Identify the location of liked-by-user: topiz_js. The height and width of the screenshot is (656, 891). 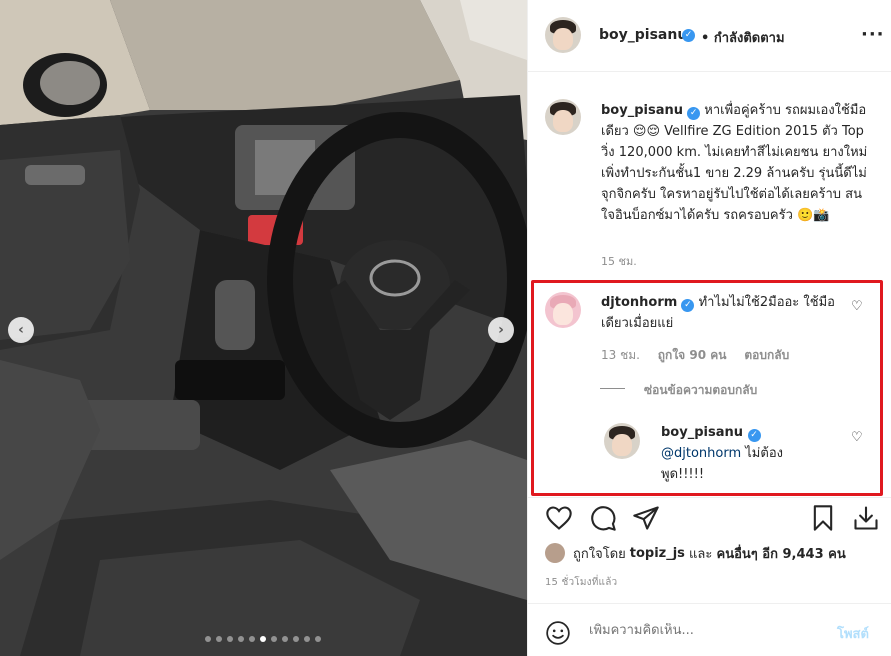
(657, 553).